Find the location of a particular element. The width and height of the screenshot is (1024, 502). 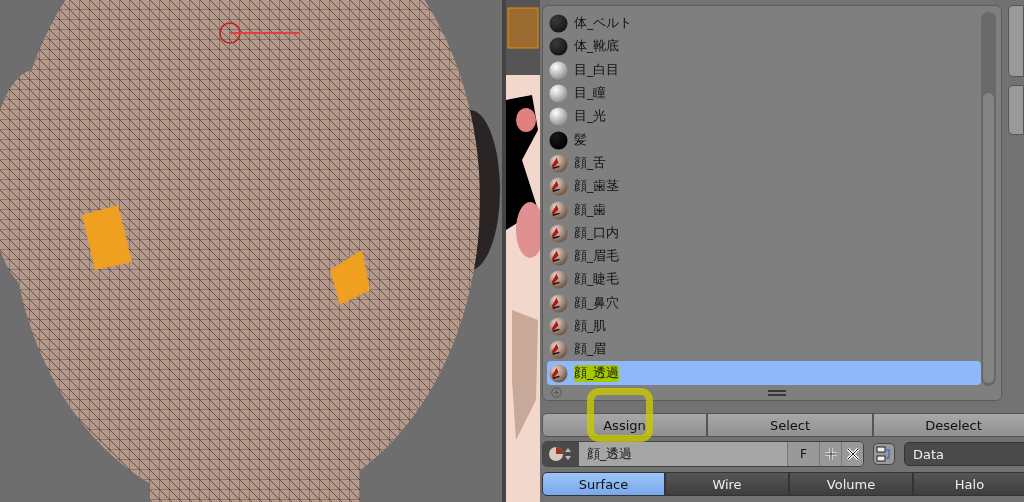

action-button: Select is located at coordinates (790, 425).